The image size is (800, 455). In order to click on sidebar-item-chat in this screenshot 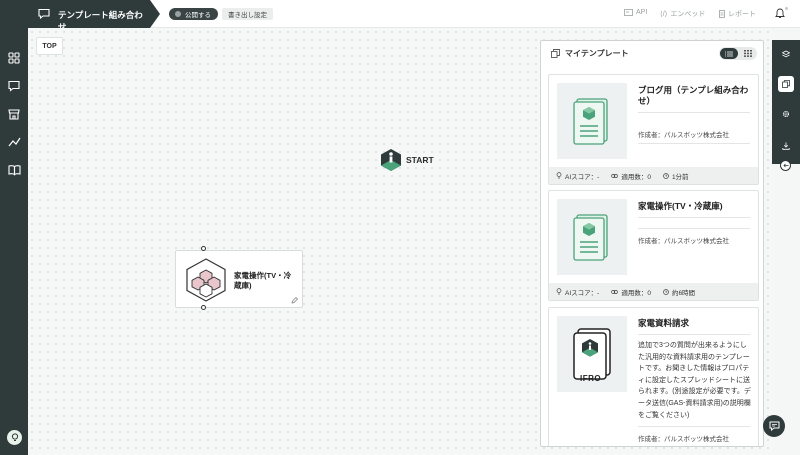, I will do `click(14, 86)`.